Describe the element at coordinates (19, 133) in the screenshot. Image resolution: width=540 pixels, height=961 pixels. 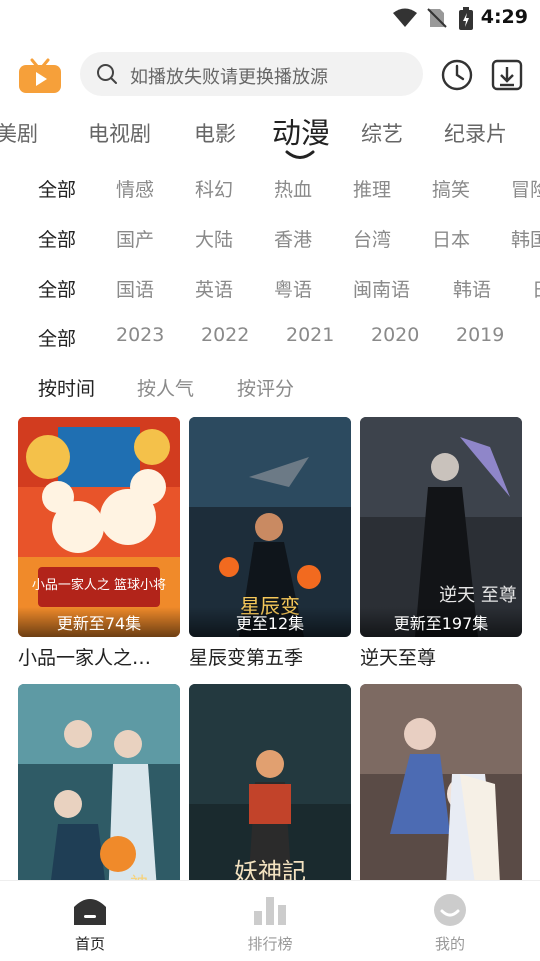
I see `tab-us-drama: 美剧` at that location.